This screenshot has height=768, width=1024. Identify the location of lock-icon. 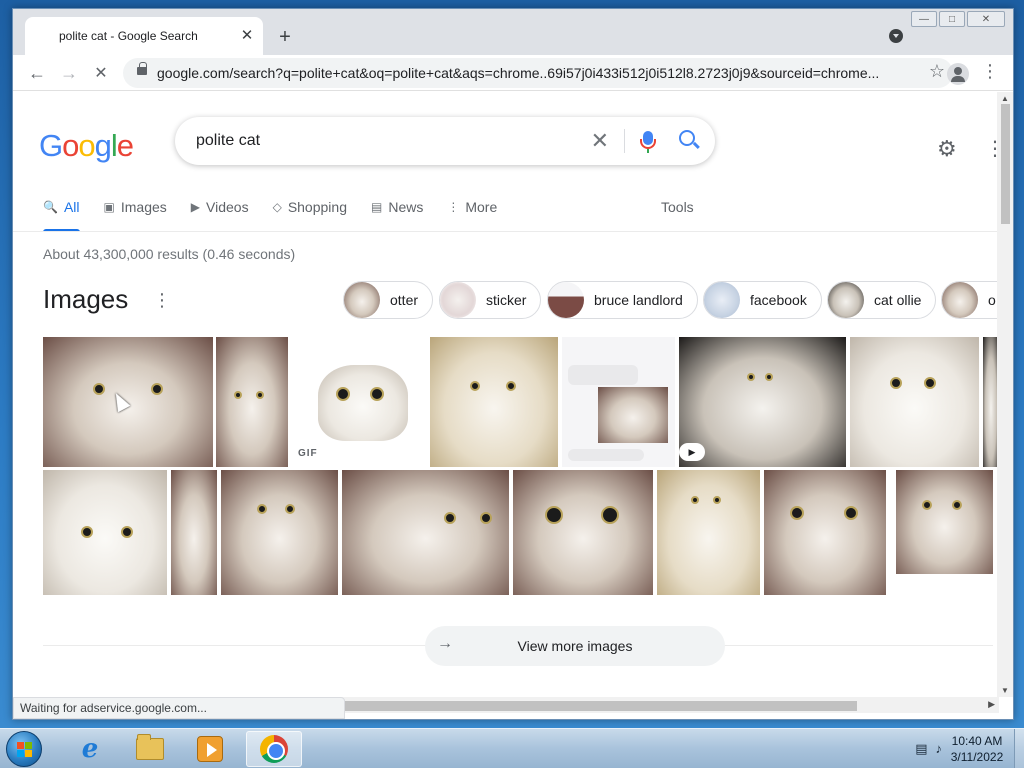
(142, 68).